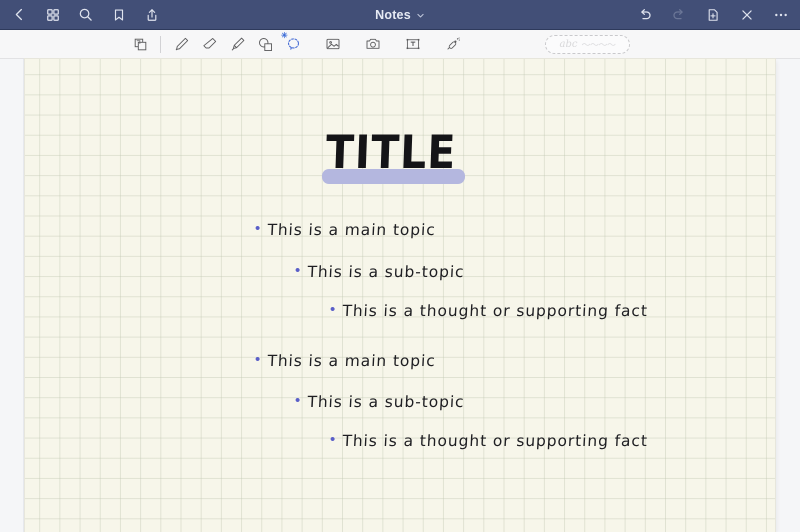 This screenshot has height=532, width=800. Describe the element at coordinates (413, 44) in the screenshot. I see `text-box-tool` at that location.